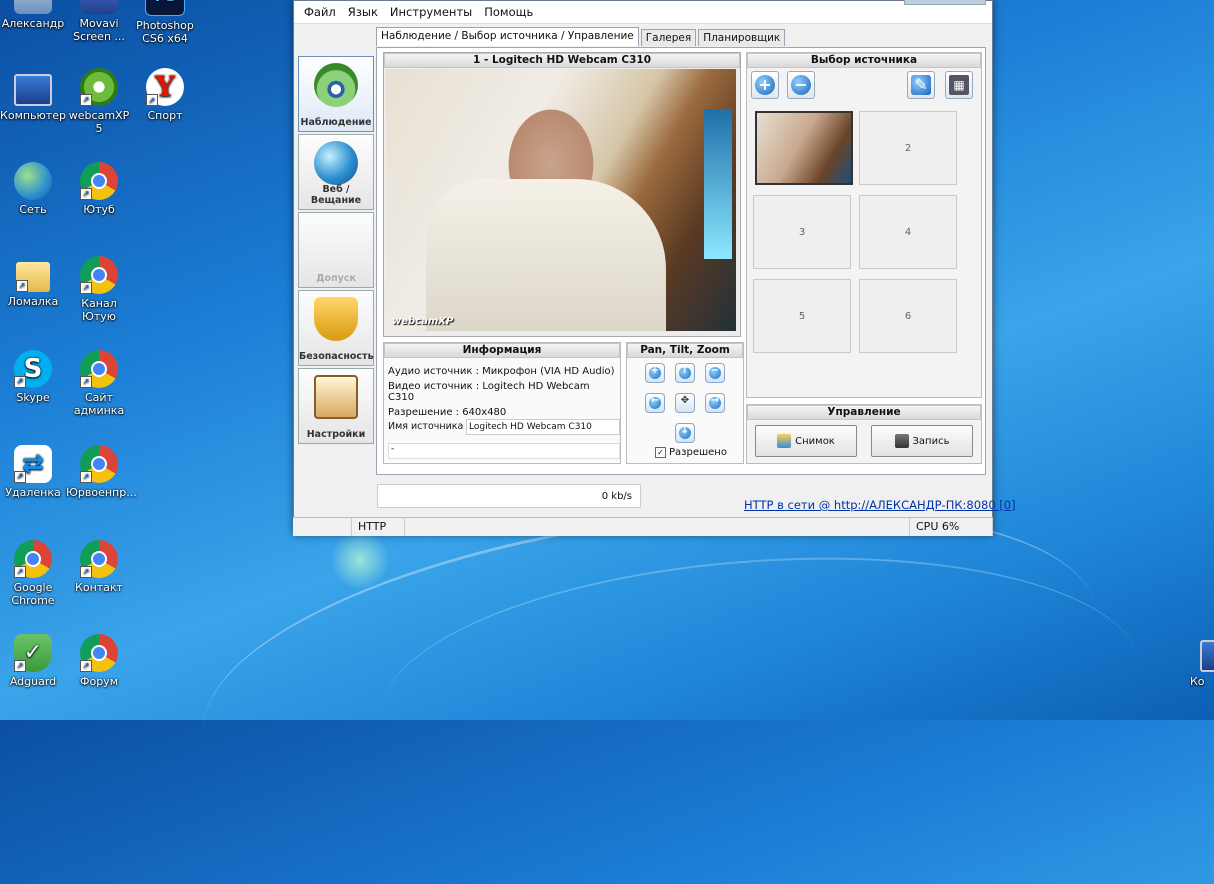 This screenshot has width=1214, height=884. What do you see at coordinates (901, 441) in the screenshot?
I see `film-icon` at bounding box center [901, 441].